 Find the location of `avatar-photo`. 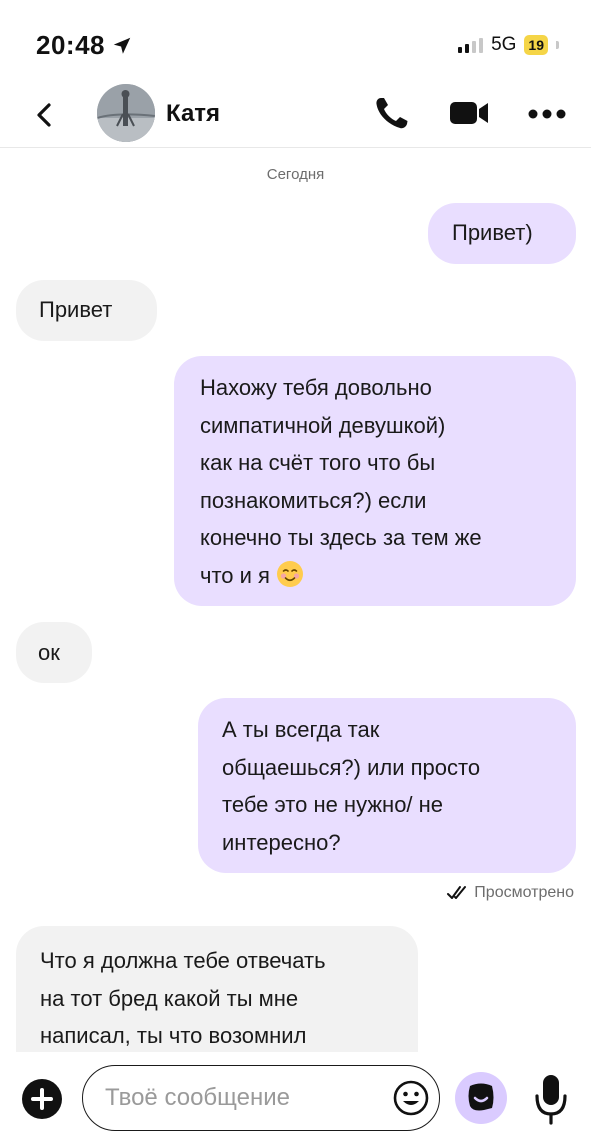

avatar-photo is located at coordinates (126, 113).